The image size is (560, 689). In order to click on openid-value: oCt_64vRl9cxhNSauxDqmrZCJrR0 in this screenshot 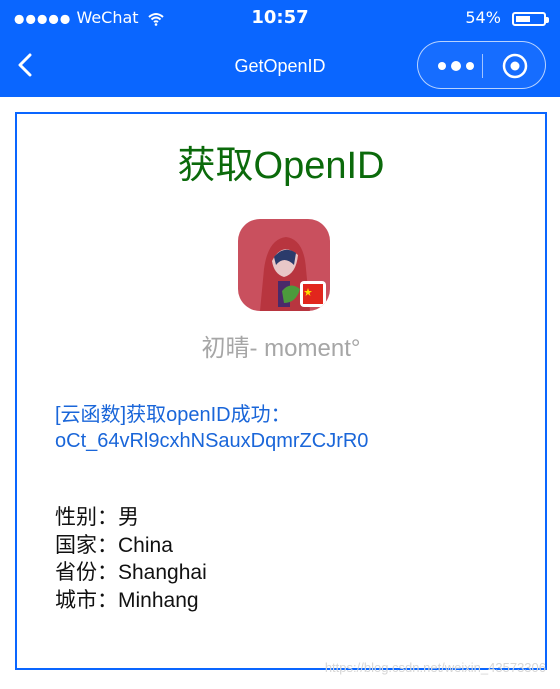, I will do `click(212, 441)`.